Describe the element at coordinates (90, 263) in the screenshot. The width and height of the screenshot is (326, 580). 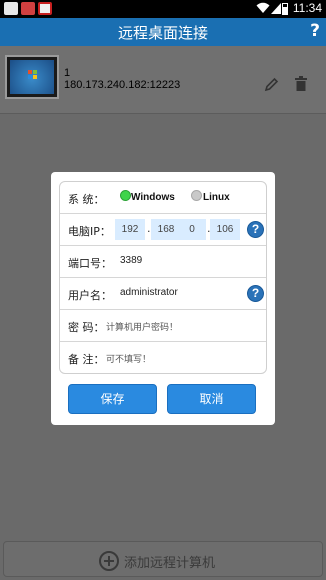
I see `port-label: 端口号：` at that location.